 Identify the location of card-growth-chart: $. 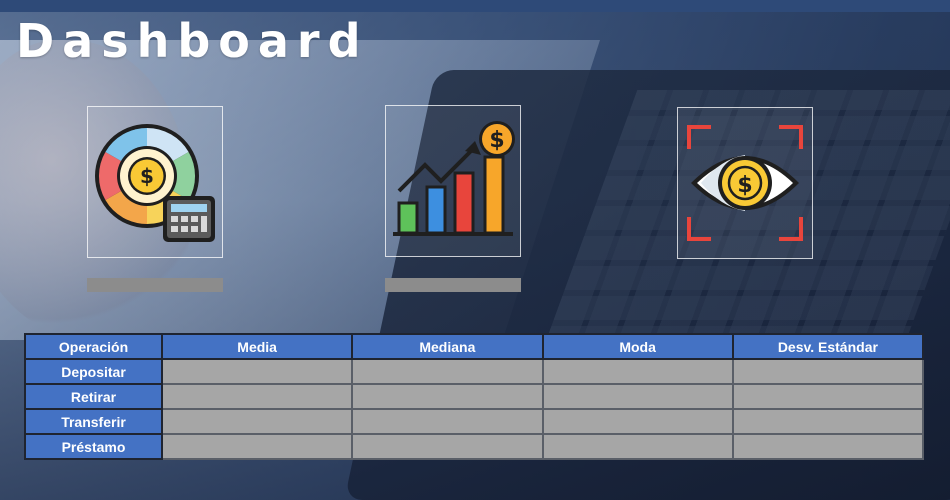
(453, 181).